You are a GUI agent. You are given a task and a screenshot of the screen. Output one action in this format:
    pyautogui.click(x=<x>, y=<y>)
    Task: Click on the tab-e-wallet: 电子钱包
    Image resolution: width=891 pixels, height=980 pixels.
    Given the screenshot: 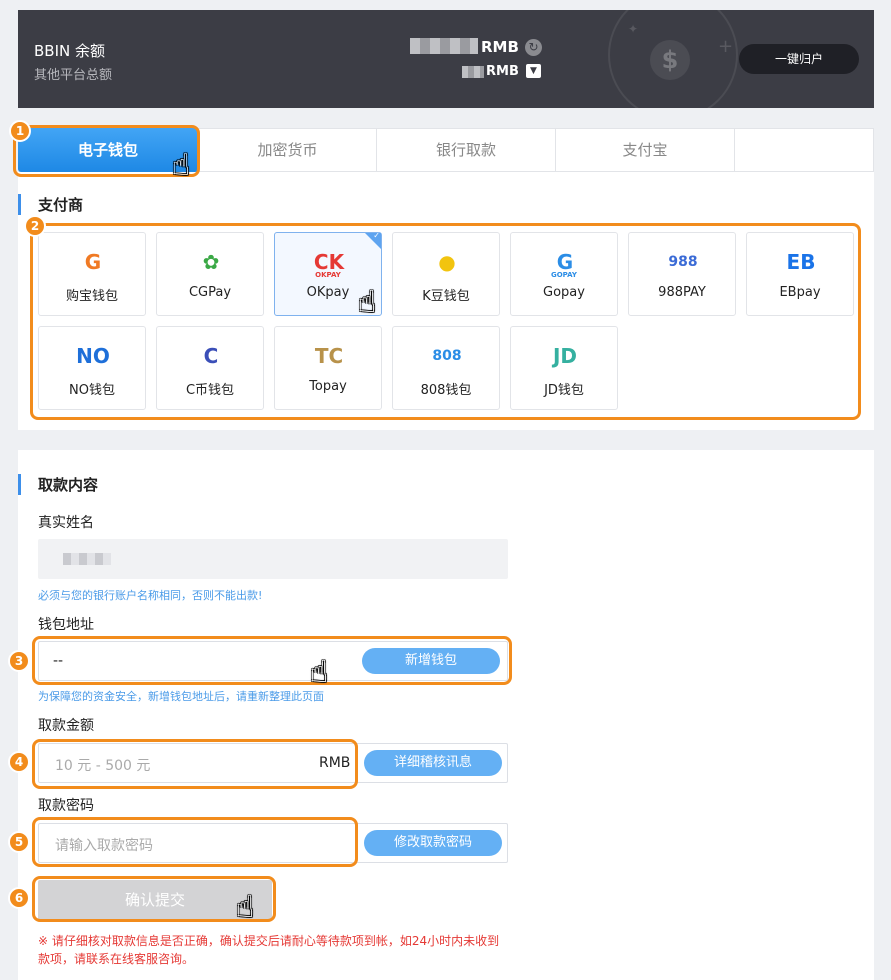 What is the action you would take?
    pyautogui.click(x=108, y=150)
    